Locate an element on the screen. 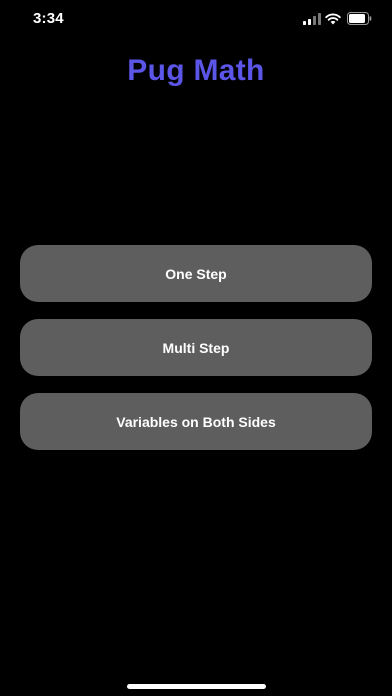  battery-icon is located at coordinates (359, 18).